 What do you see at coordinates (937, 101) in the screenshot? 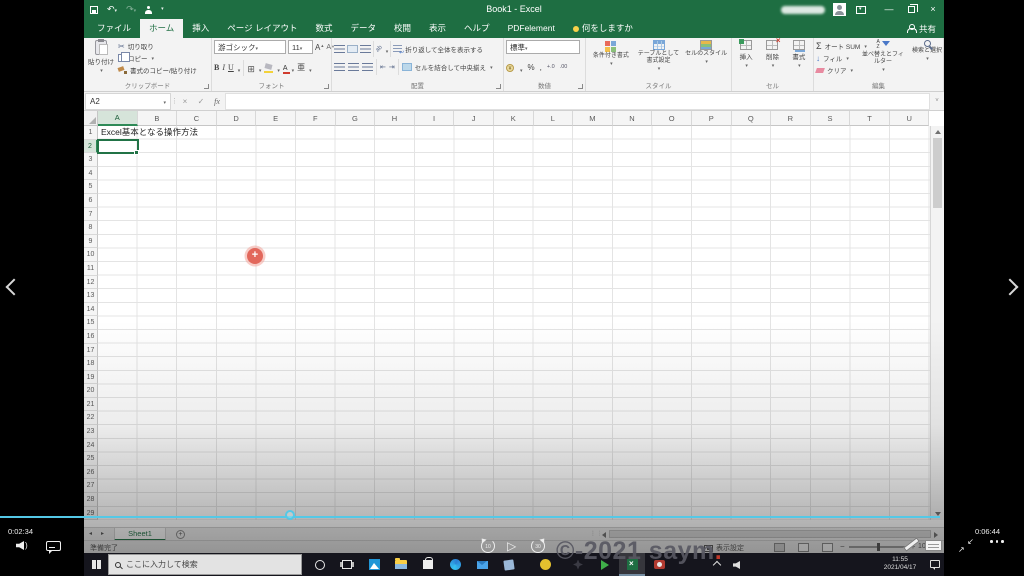
I see `expand-formula-bar-icon: ˅` at bounding box center [937, 101].